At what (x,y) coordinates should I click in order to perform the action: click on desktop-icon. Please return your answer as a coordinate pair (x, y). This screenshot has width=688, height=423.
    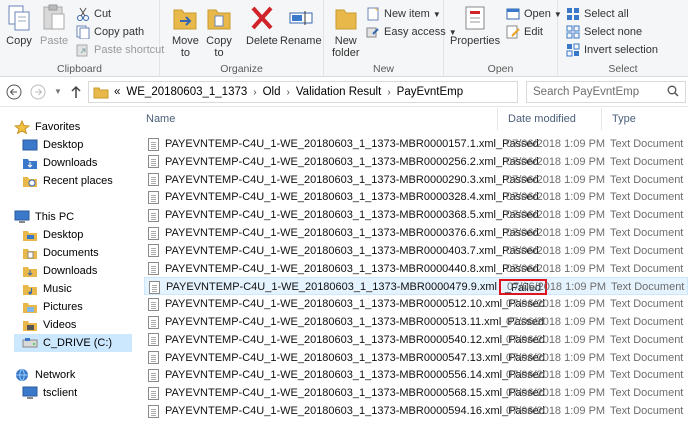
    Looking at the image, I should click on (30, 145).